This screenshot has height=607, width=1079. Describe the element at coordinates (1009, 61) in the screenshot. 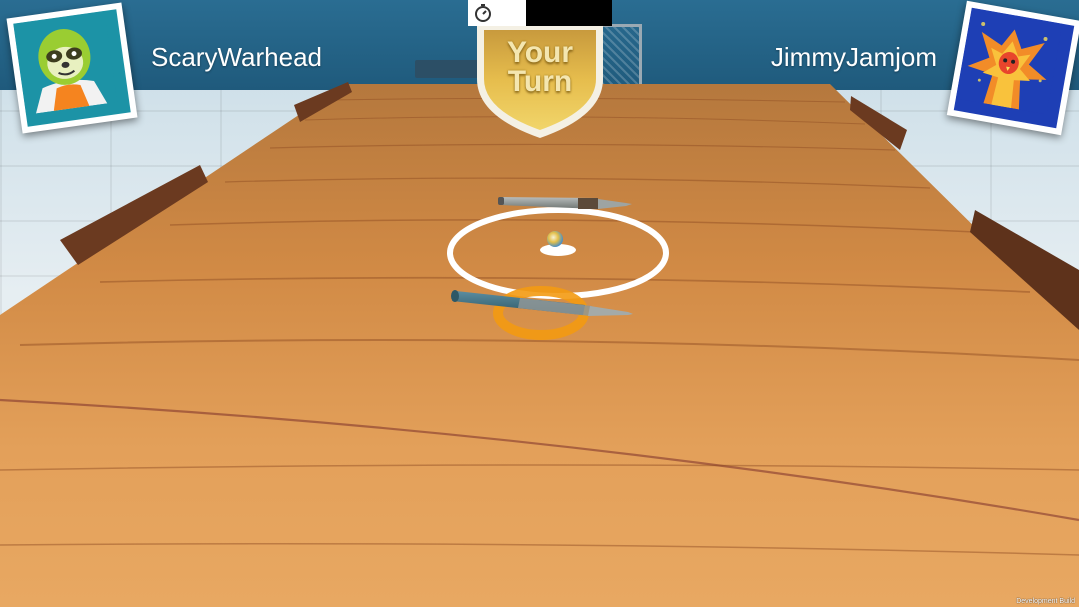

I see `phoenix-avatar-icon` at that location.